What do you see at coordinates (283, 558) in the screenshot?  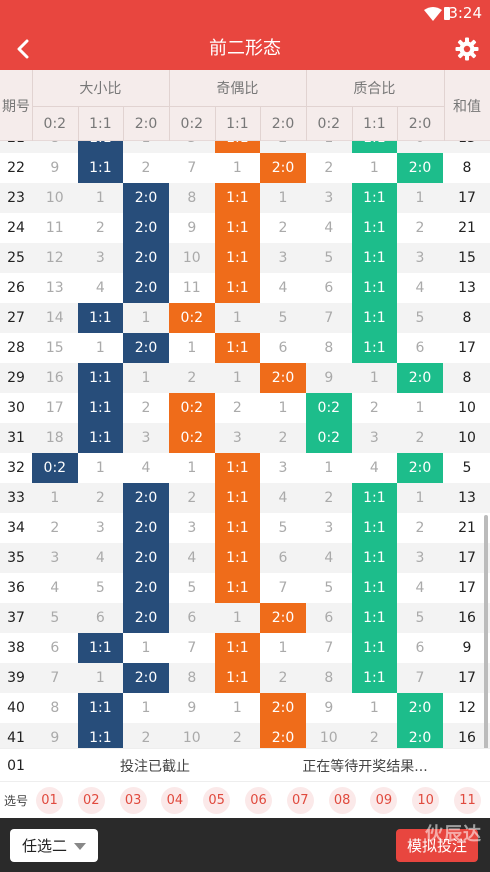 I see `miss-count-cell: 6` at bounding box center [283, 558].